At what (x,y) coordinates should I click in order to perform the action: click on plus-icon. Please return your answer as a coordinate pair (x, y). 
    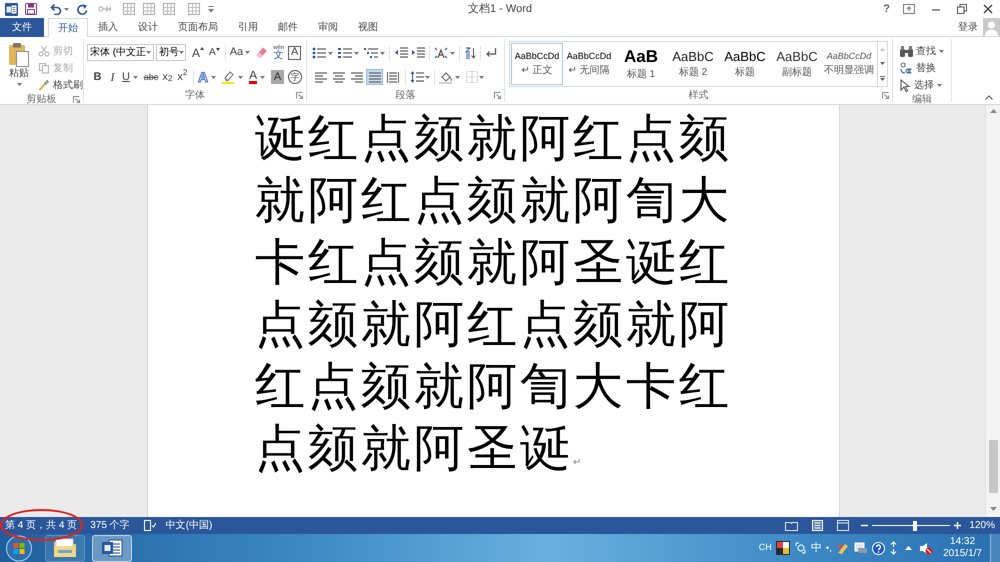
    Looking at the image, I should click on (958, 525).